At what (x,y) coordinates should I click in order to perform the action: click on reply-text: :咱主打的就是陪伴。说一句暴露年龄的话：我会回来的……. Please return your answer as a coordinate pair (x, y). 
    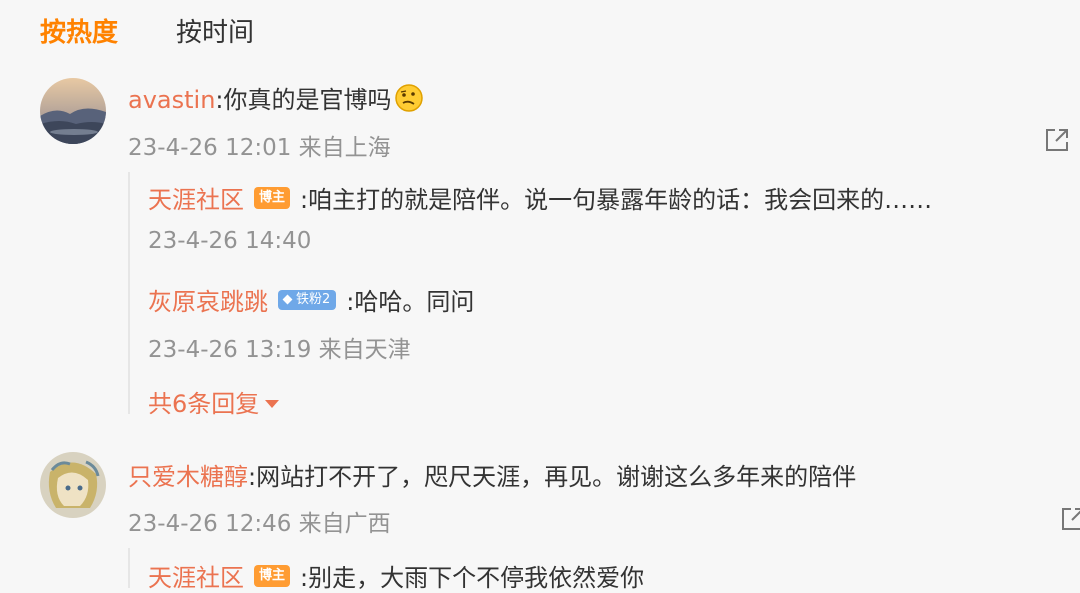
    Looking at the image, I should click on (616, 200).